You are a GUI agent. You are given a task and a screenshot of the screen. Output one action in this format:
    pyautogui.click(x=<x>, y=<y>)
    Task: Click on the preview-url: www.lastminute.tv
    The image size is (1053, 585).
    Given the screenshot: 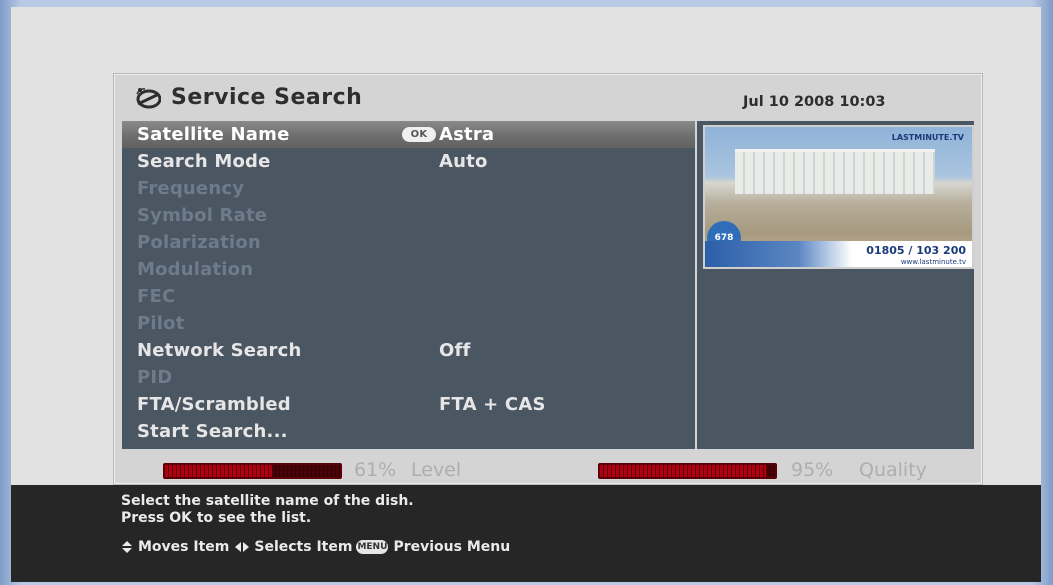 What is the action you would take?
    pyautogui.click(x=933, y=262)
    